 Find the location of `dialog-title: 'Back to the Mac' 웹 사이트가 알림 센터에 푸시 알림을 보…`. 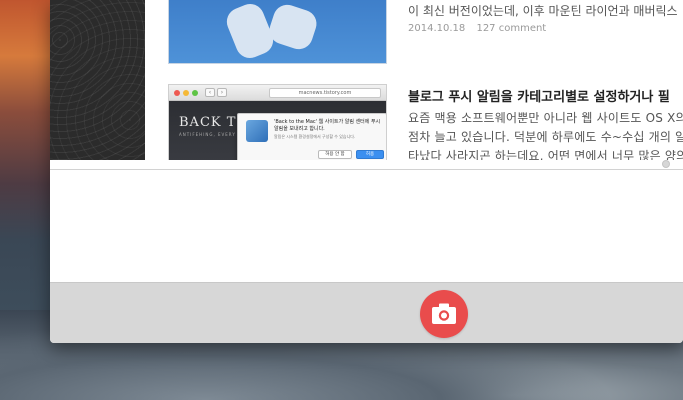

dialog-title: 'Back to the Mac' 웹 사이트가 알림 센터에 푸시 알림을 보… is located at coordinates (327, 125).